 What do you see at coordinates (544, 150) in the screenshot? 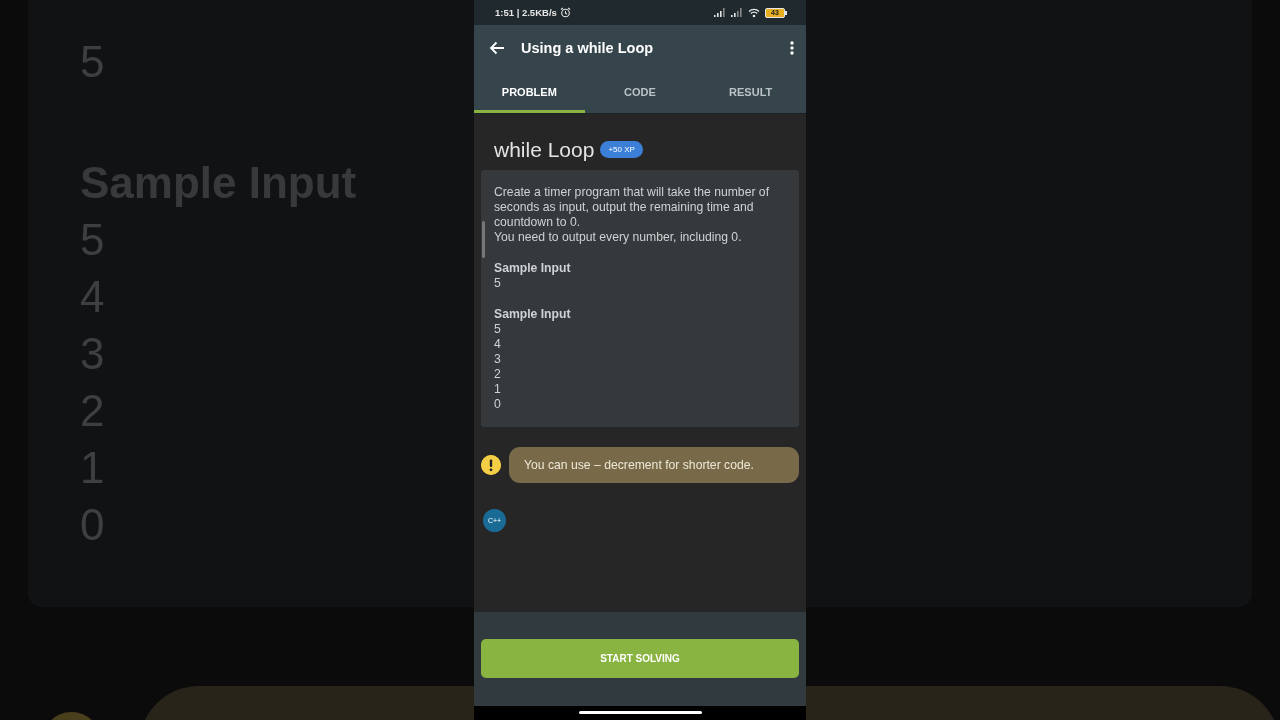
I see `lesson-title: while Loop` at bounding box center [544, 150].